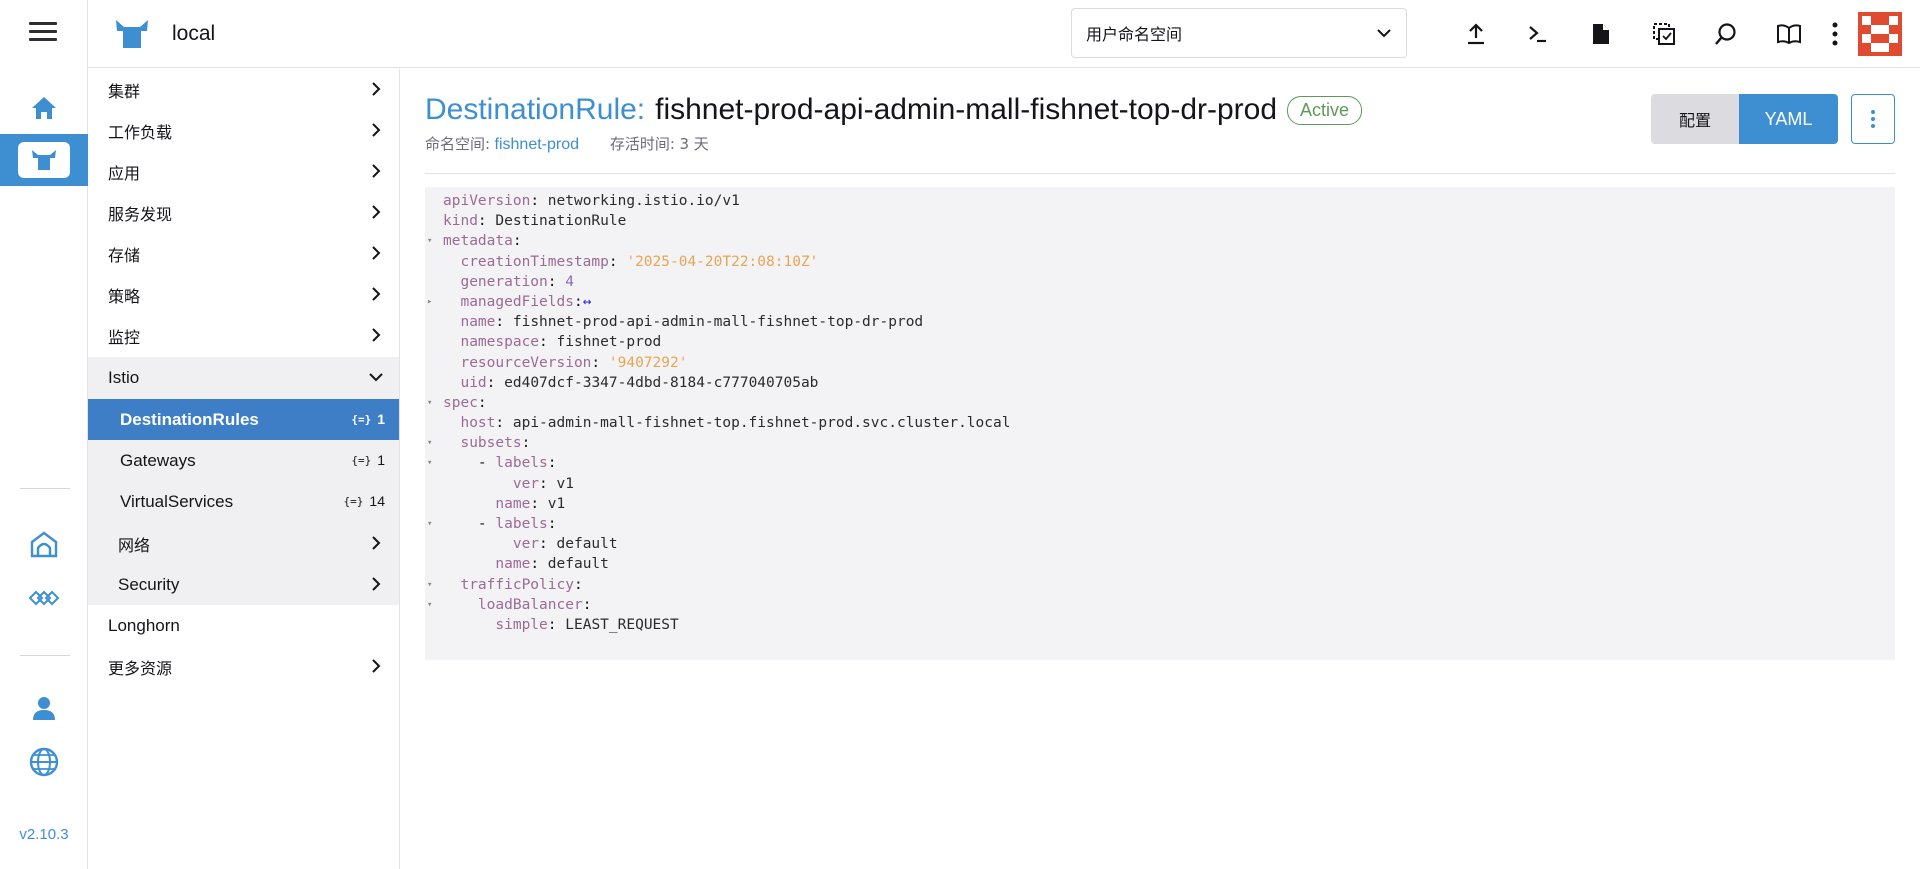 This screenshot has height=869, width=1920. I want to click on nav-longhorn: Longhorn, so click(243, 625).